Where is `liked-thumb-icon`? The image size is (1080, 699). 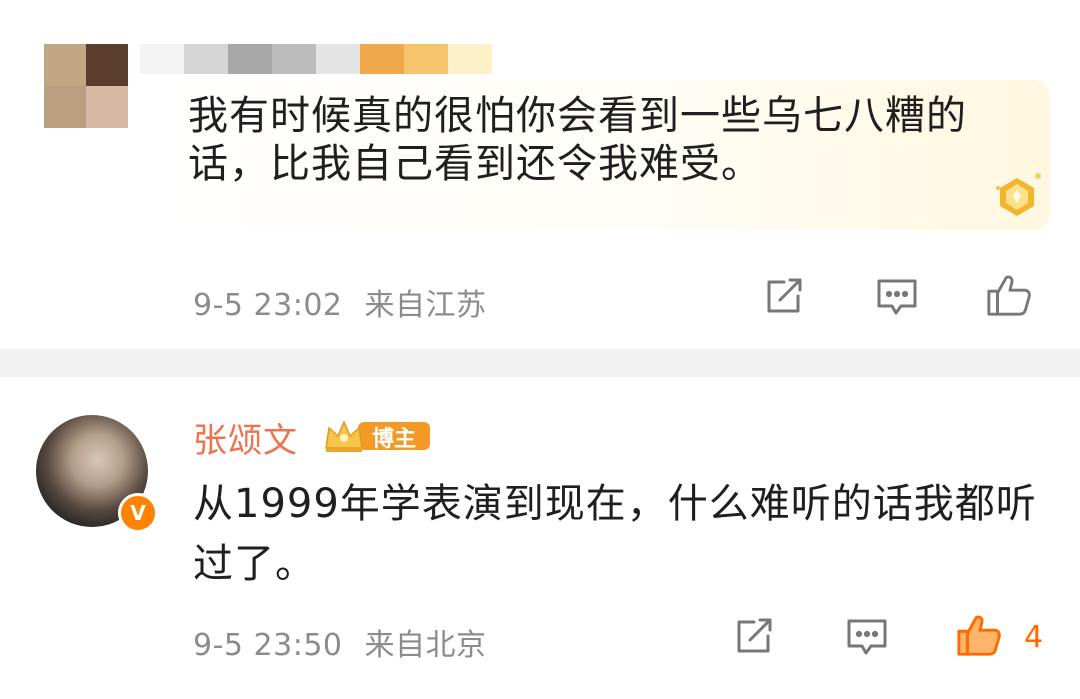
liked-thumb-icon is located at coordinates (979, 635).